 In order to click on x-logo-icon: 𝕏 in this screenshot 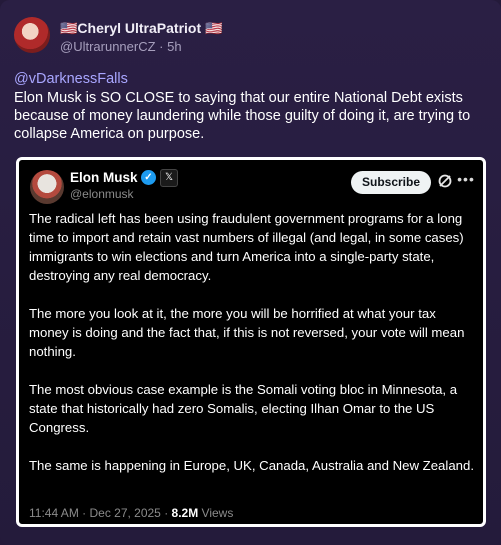, I will do `click(169, 178)`.